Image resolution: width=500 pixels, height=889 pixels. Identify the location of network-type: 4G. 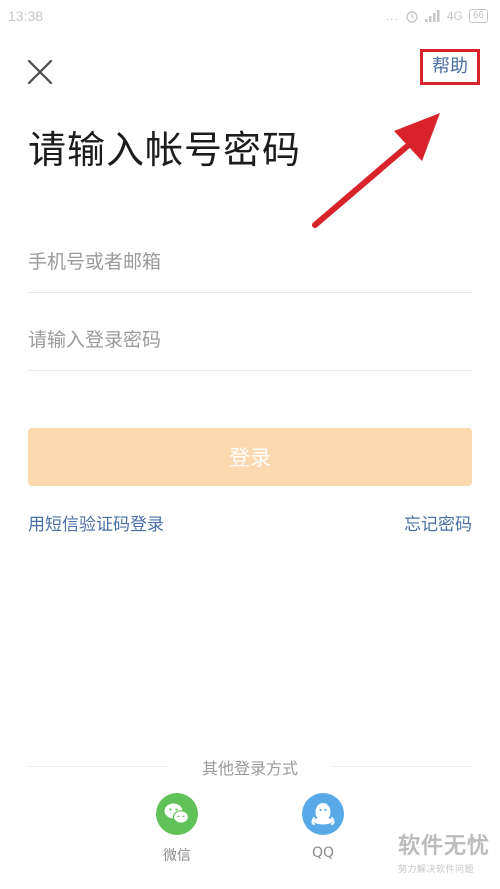
(454, 16).